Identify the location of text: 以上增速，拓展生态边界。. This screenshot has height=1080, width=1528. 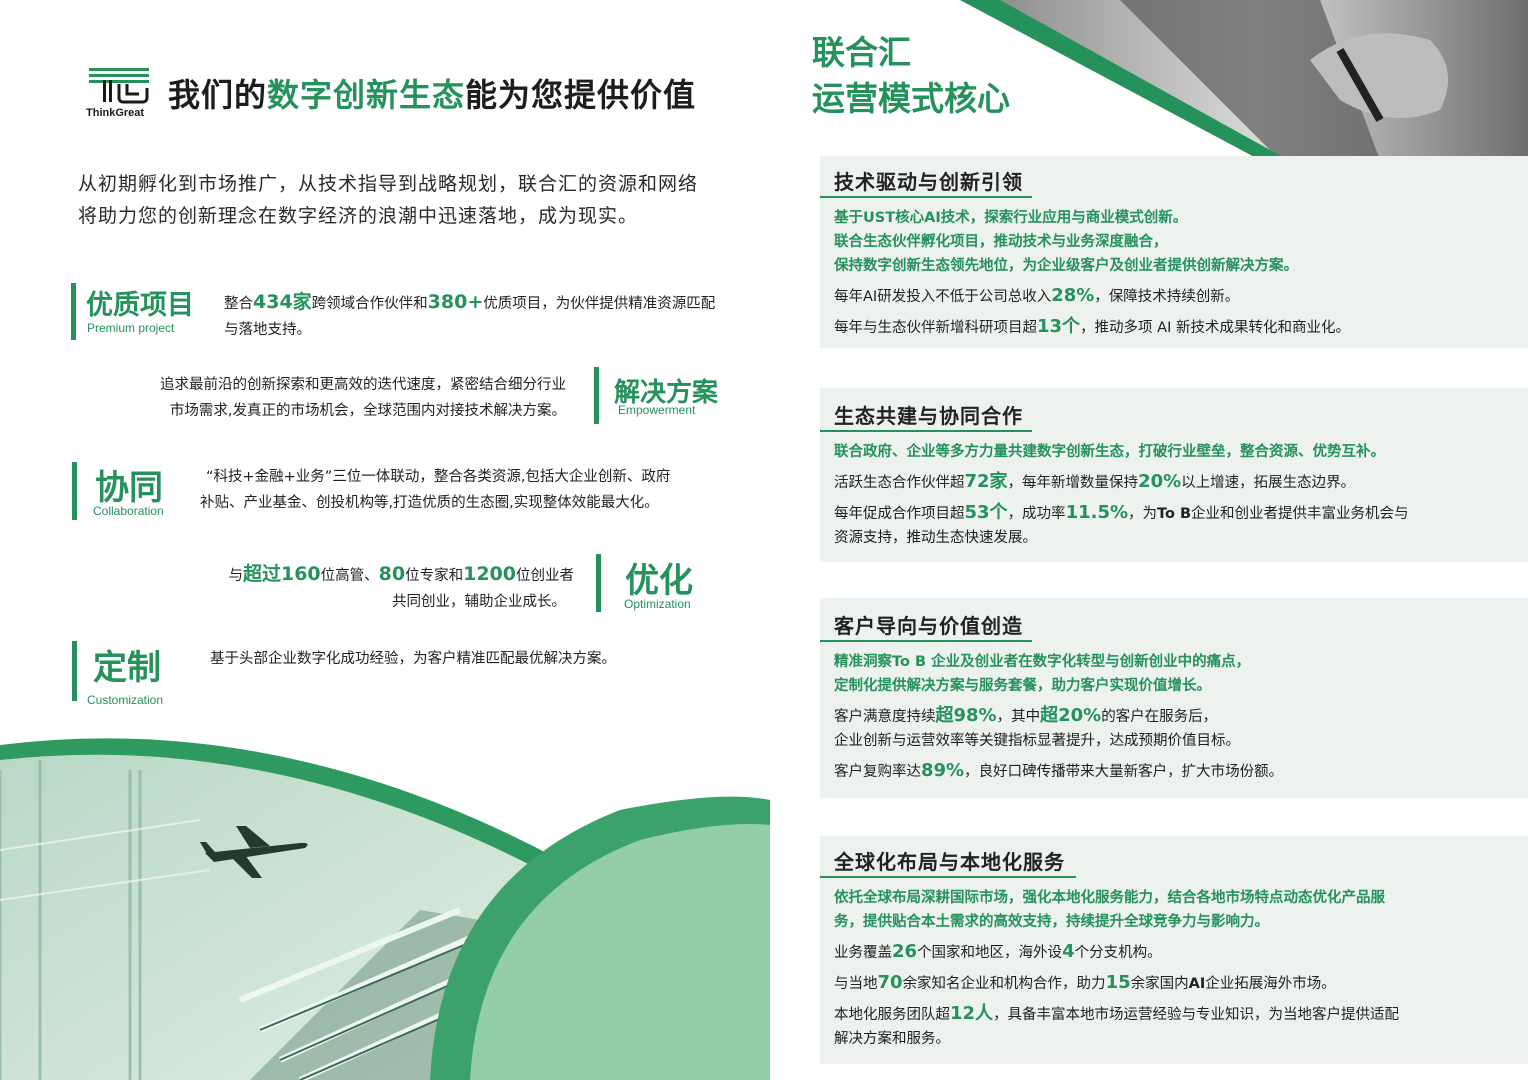
(1268, 483).